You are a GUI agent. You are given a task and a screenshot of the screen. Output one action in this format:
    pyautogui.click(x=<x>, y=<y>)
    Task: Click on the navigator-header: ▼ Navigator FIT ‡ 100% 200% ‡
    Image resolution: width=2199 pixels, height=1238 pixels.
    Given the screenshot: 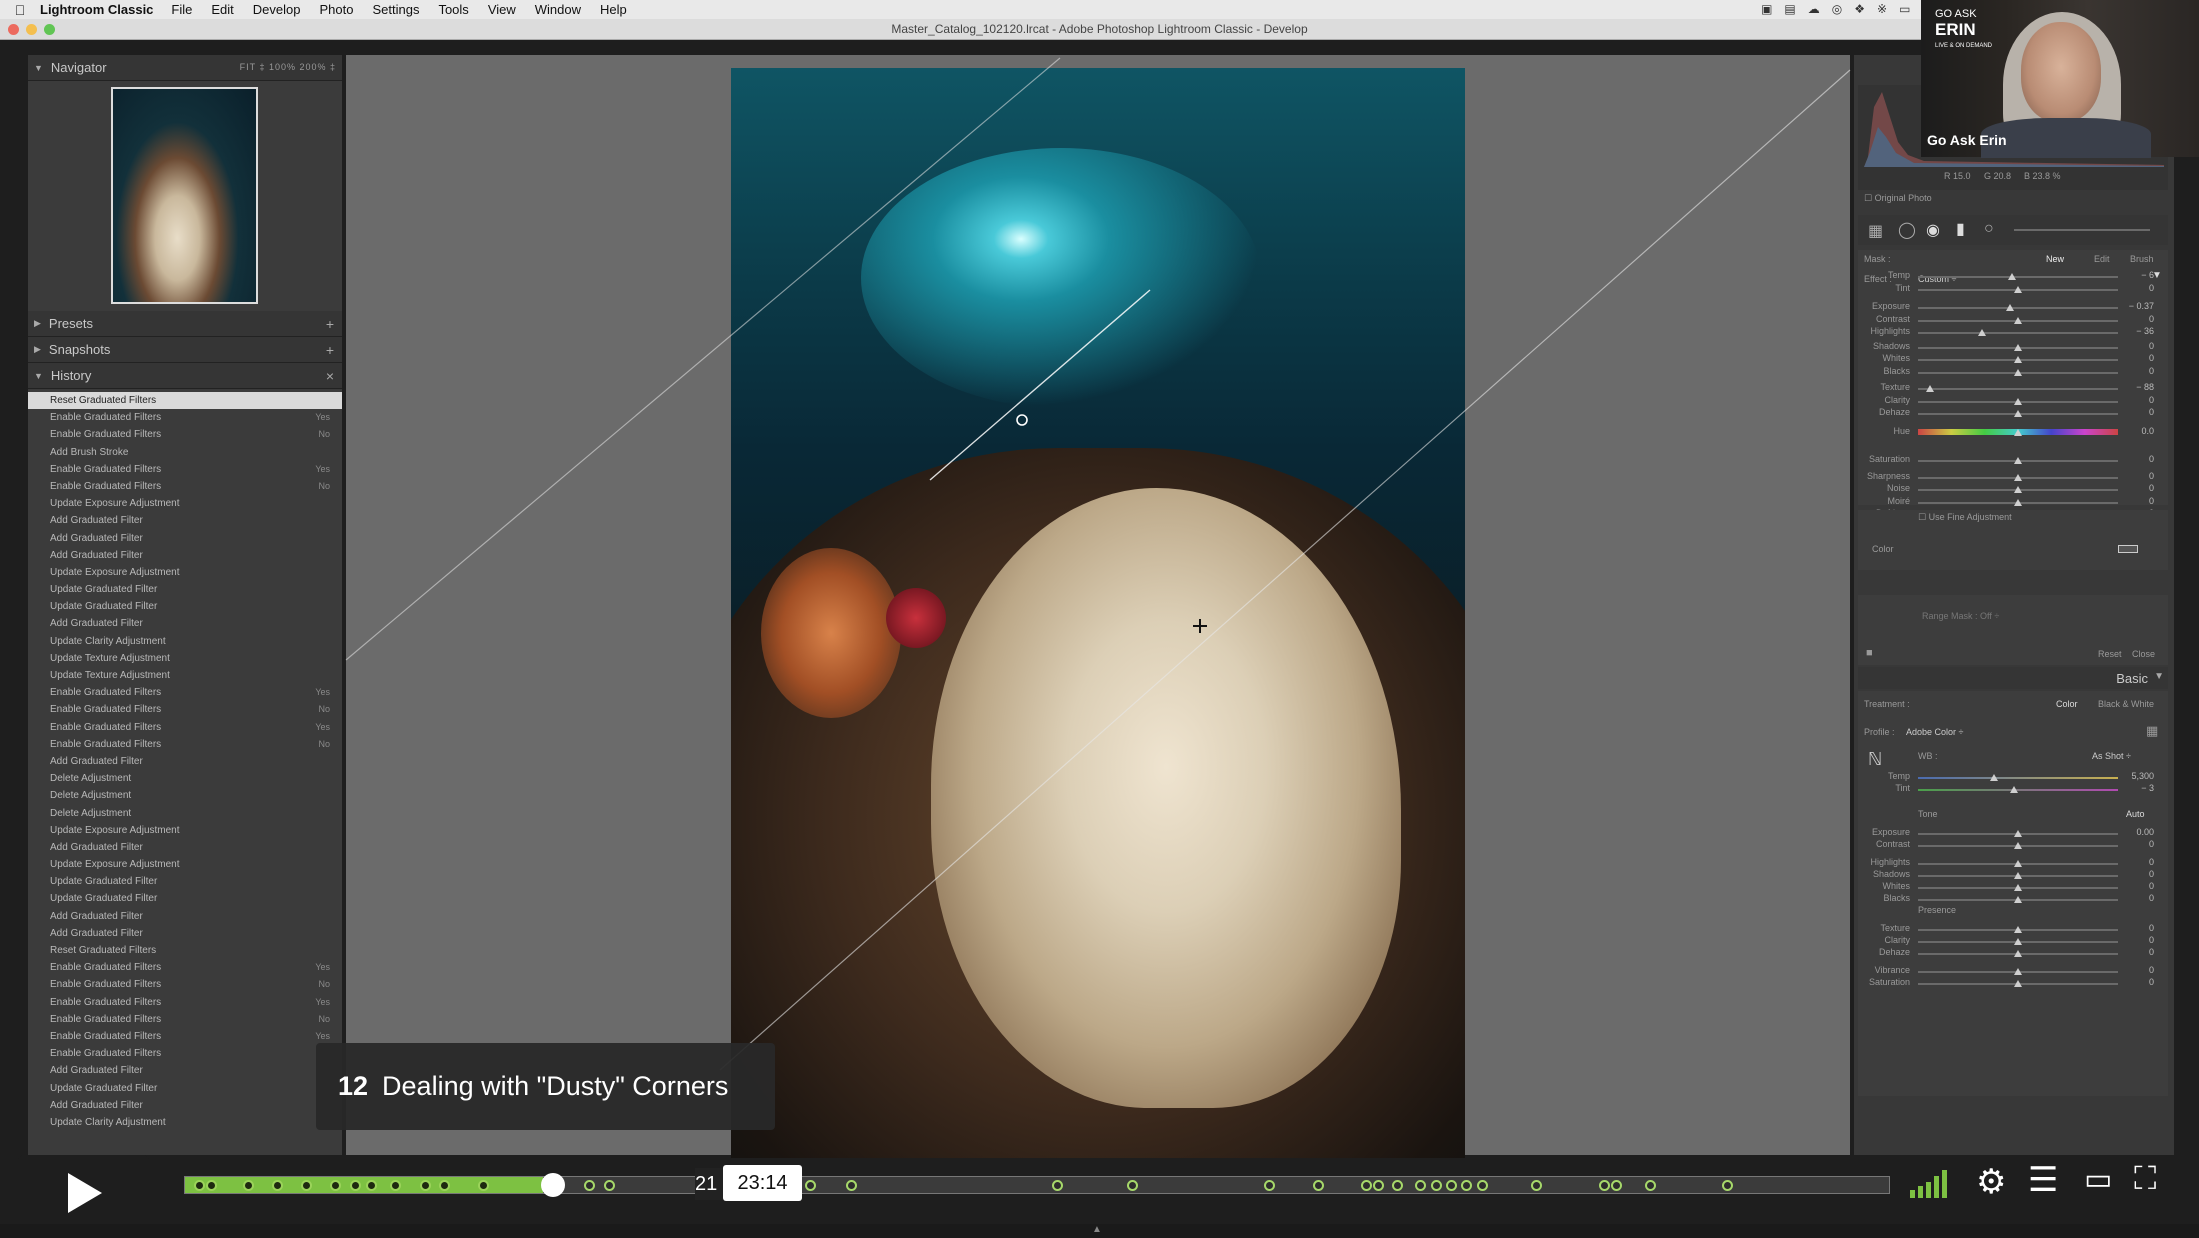 What is the action you would take?
    pyautogui.click(x=185, y=68)
    